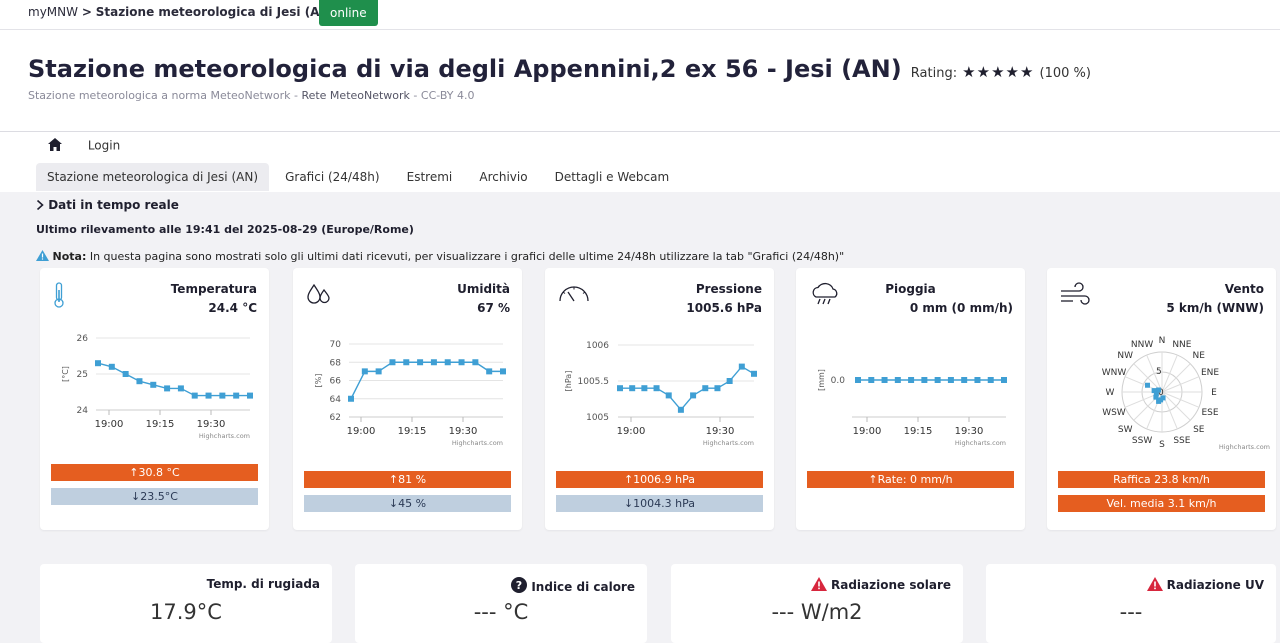 This screenshot has width=1280, height=643. I want to click on direction-label: NW, so click(1125, 356).